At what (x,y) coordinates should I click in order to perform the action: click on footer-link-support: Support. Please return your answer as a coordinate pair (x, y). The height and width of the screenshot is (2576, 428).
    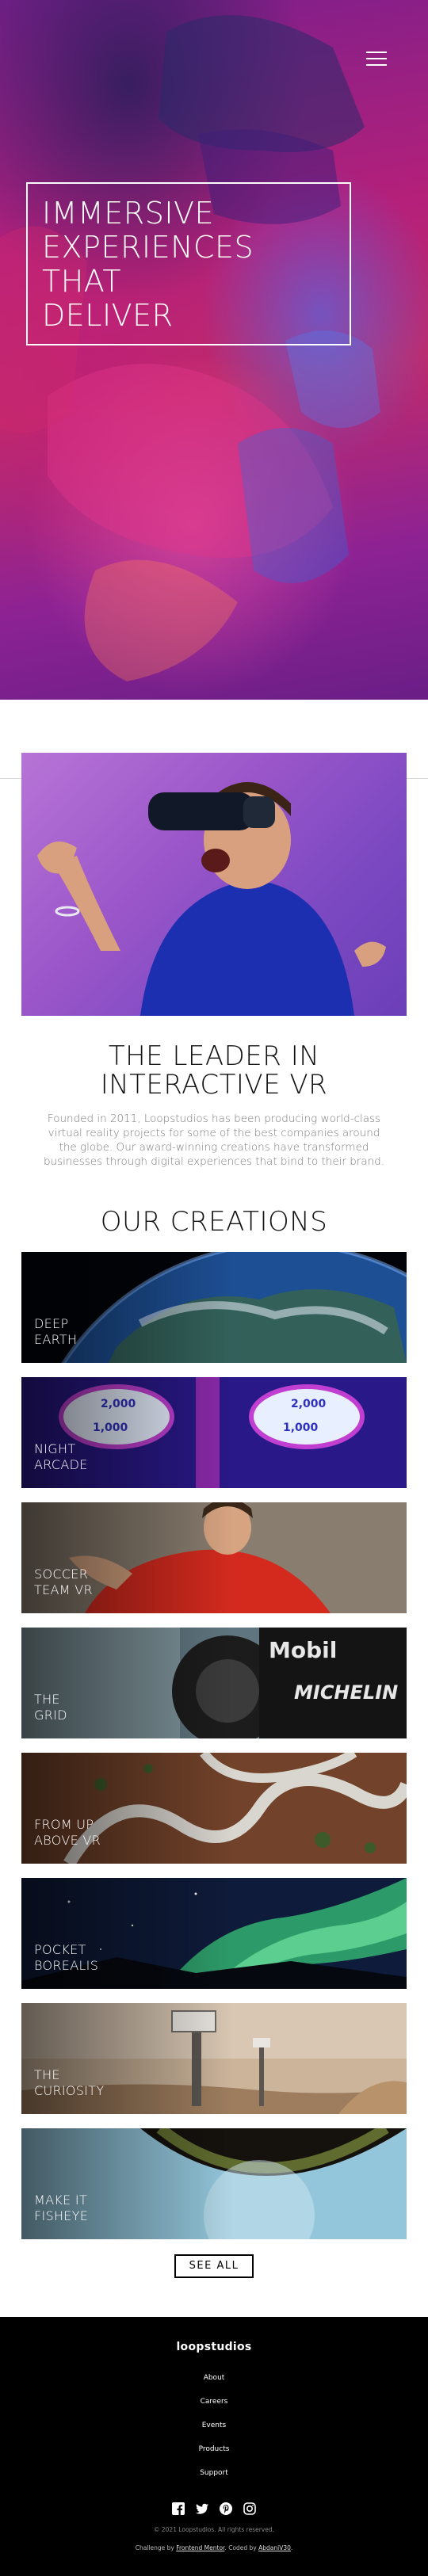
    Looking at the image, I should click on (214, 2473).